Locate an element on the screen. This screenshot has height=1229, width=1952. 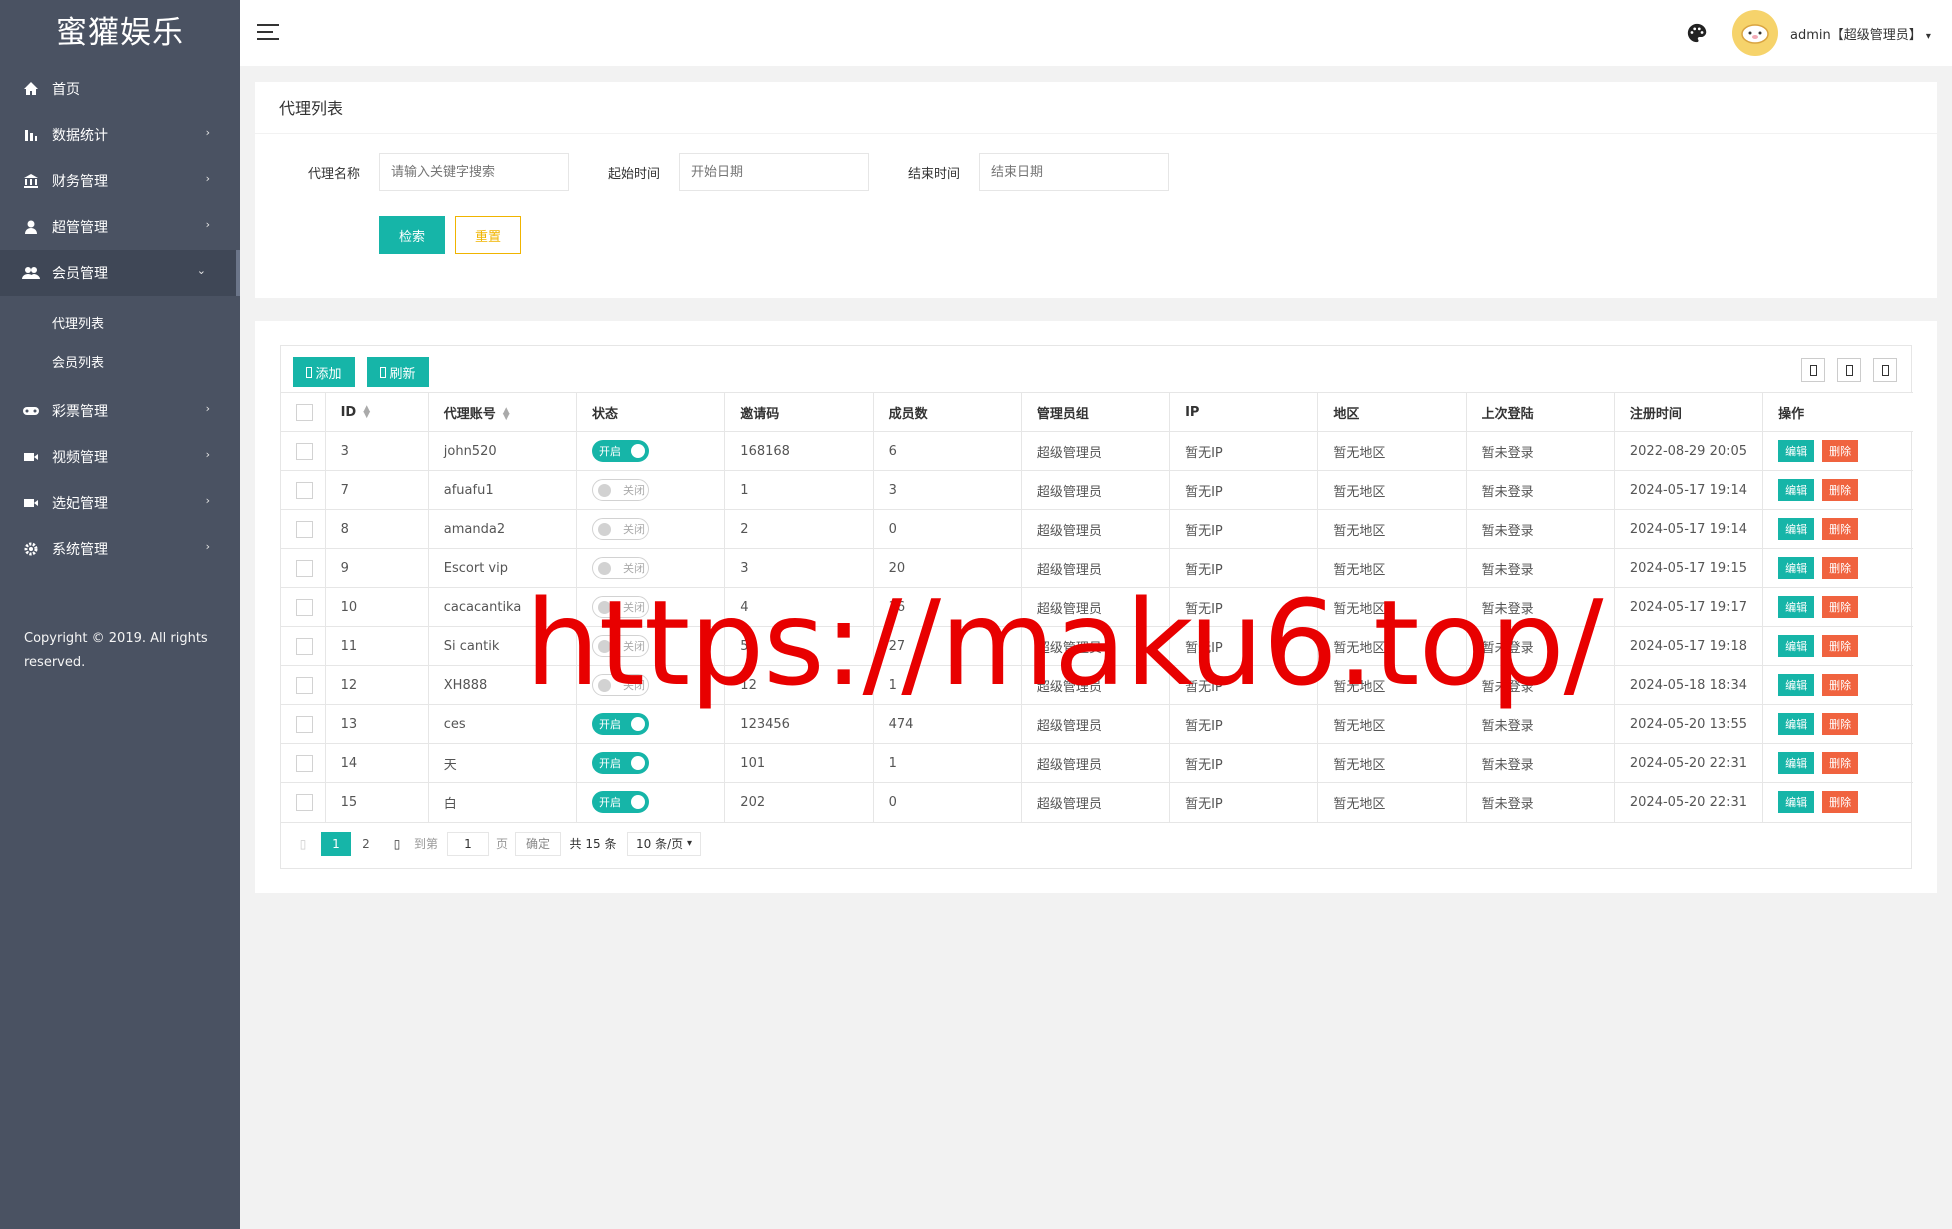
menu-toggle-icon is located at coordinates (268, 33).